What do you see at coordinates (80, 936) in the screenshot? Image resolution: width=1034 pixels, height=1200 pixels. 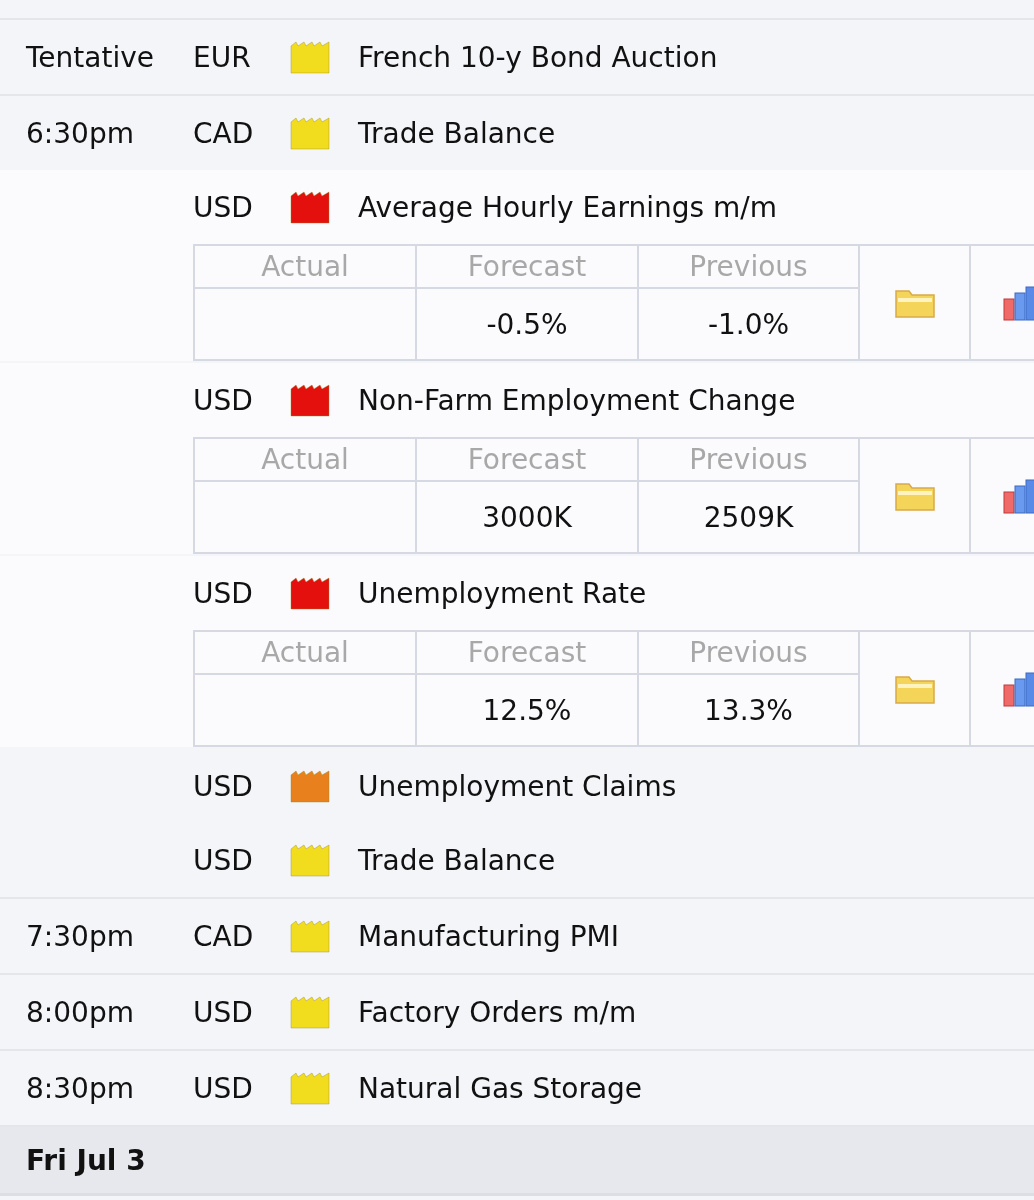 I see `event-time: 7:30pm` at bounding box center [80, 936].